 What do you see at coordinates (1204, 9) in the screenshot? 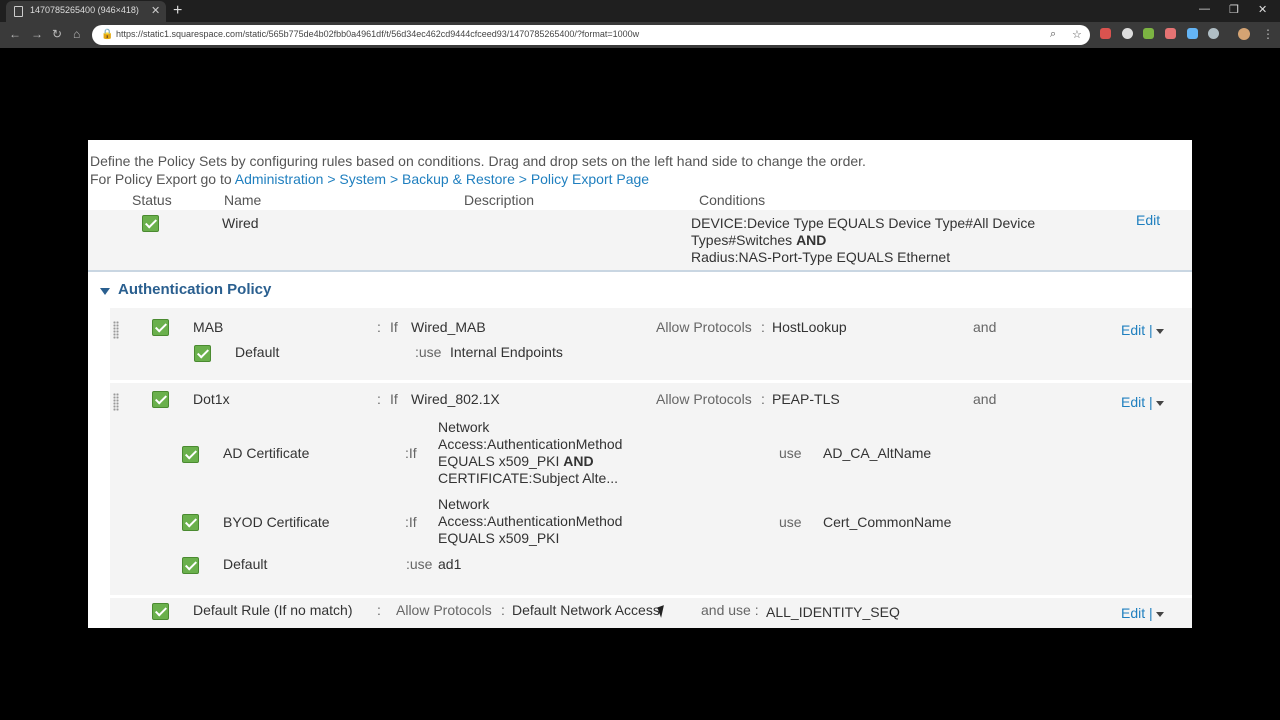
I see `minimize-icon: —` at bounding box center [1204, 9].